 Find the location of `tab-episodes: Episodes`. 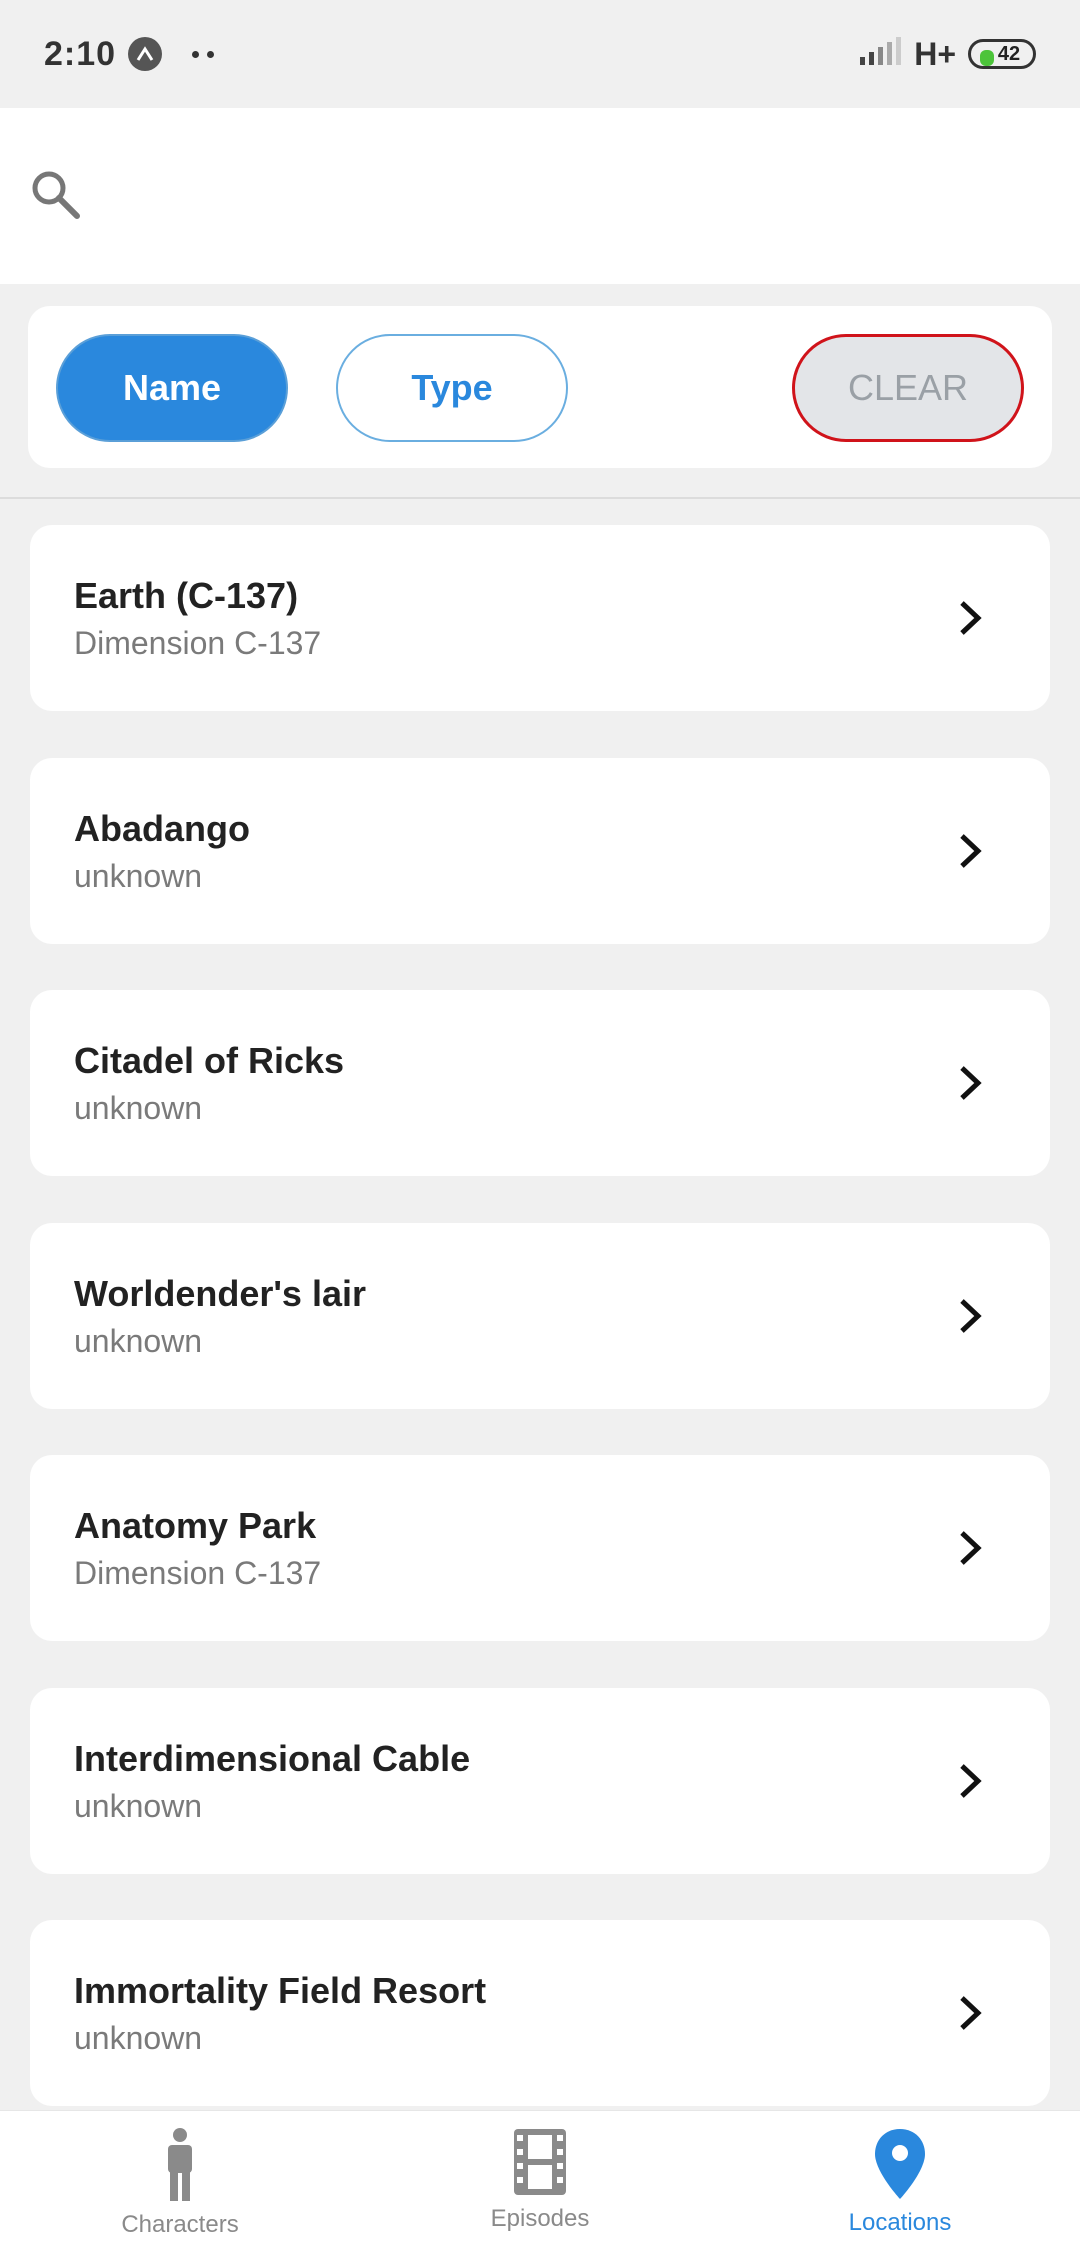

tab-episodes: Episodes is located at coordinates (540, 2178).